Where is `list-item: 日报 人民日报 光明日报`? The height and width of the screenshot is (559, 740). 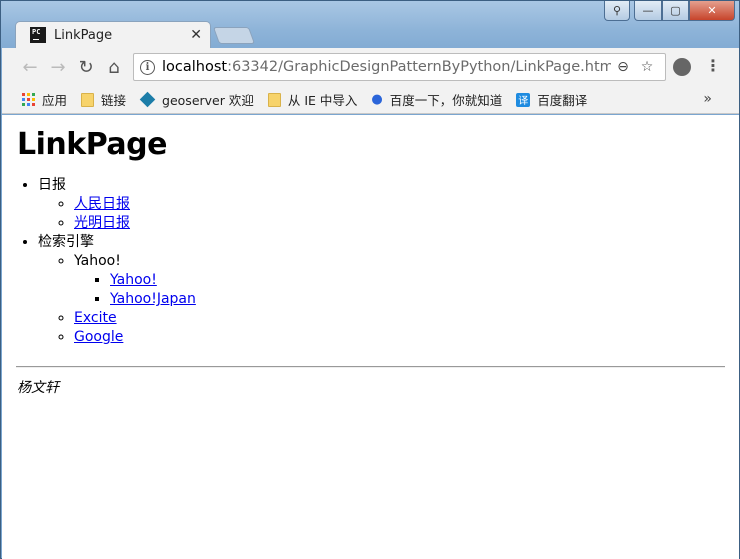 list-item: 日报 人民日报 光明日报 is located at coordinates (388, 204).